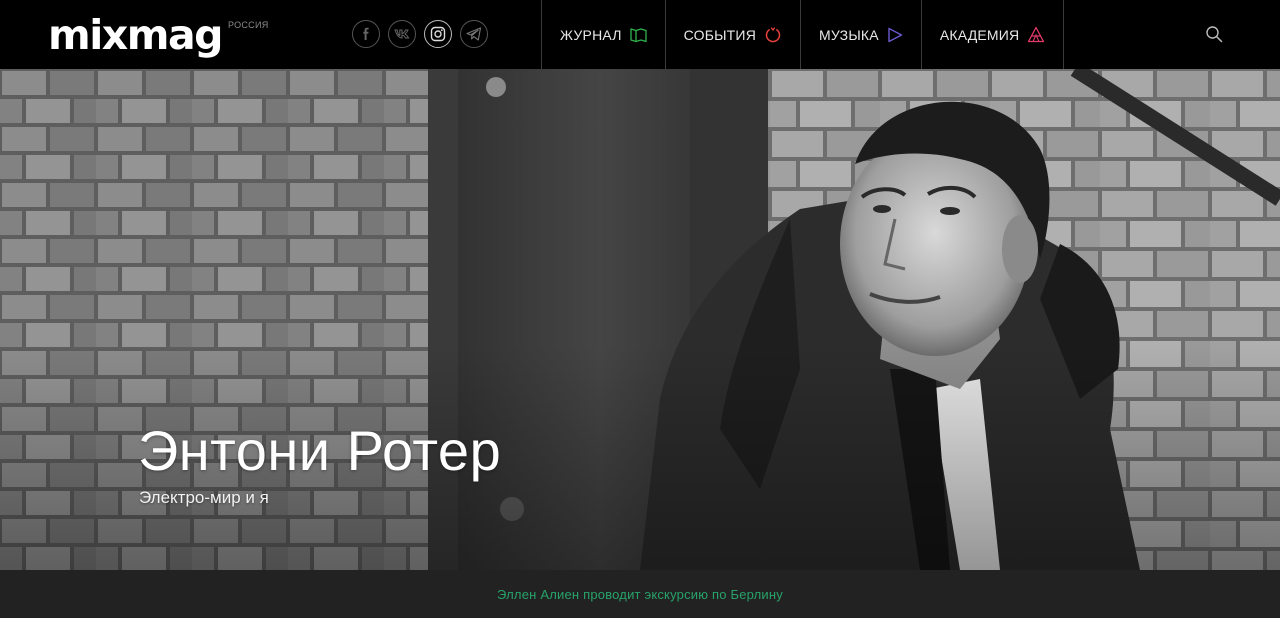 The image size is (1280, 618). I want to click on facebook-link, so click(366, 34).